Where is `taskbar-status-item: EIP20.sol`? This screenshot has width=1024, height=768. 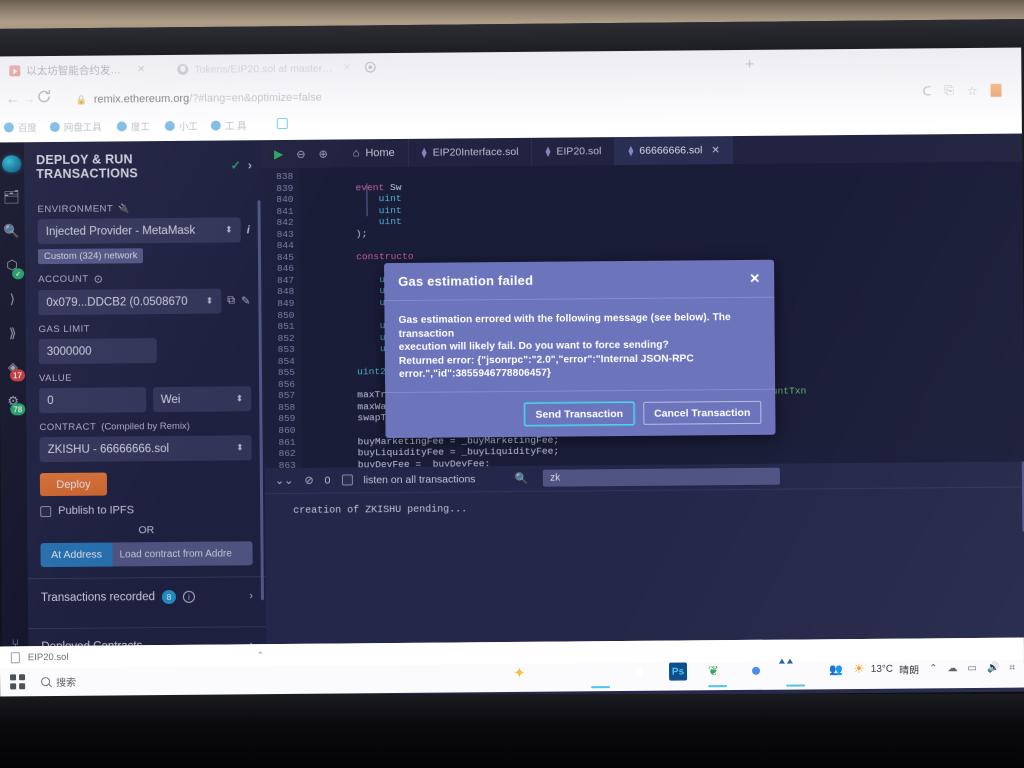 taskbar-status-item: EIP20.sol is located at coordinates (48, 656).